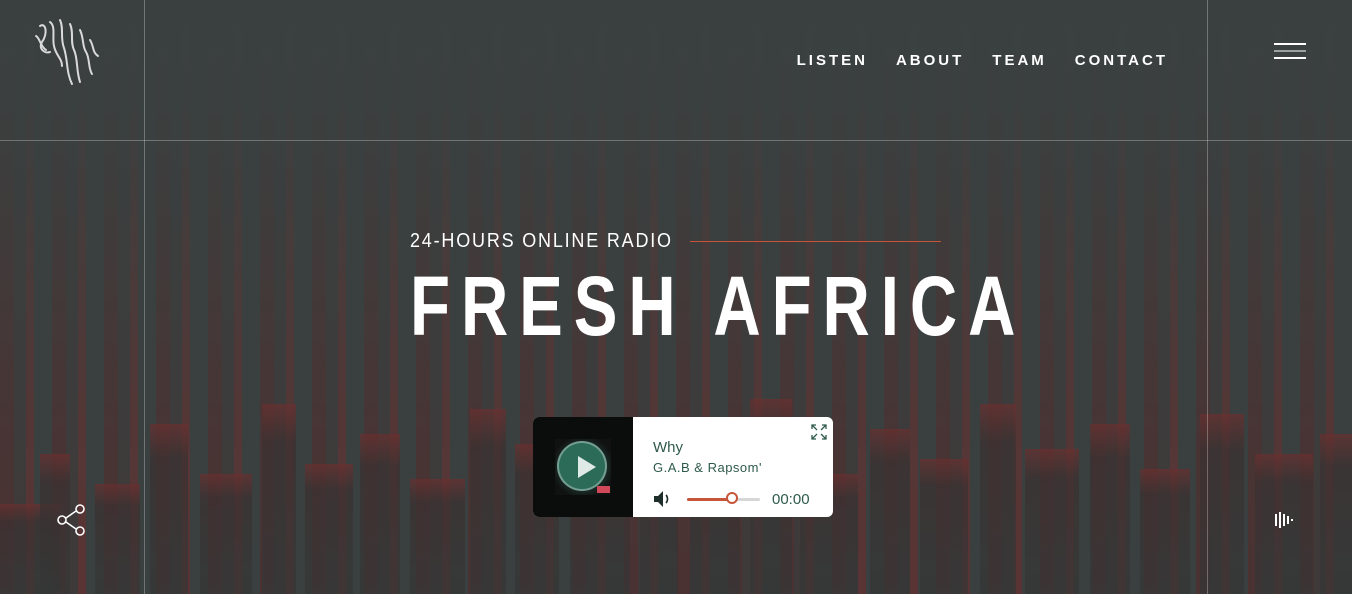  I want to click on hero-subtitle: 24-HOURS ONLINE RADIO, so click(541, 241).